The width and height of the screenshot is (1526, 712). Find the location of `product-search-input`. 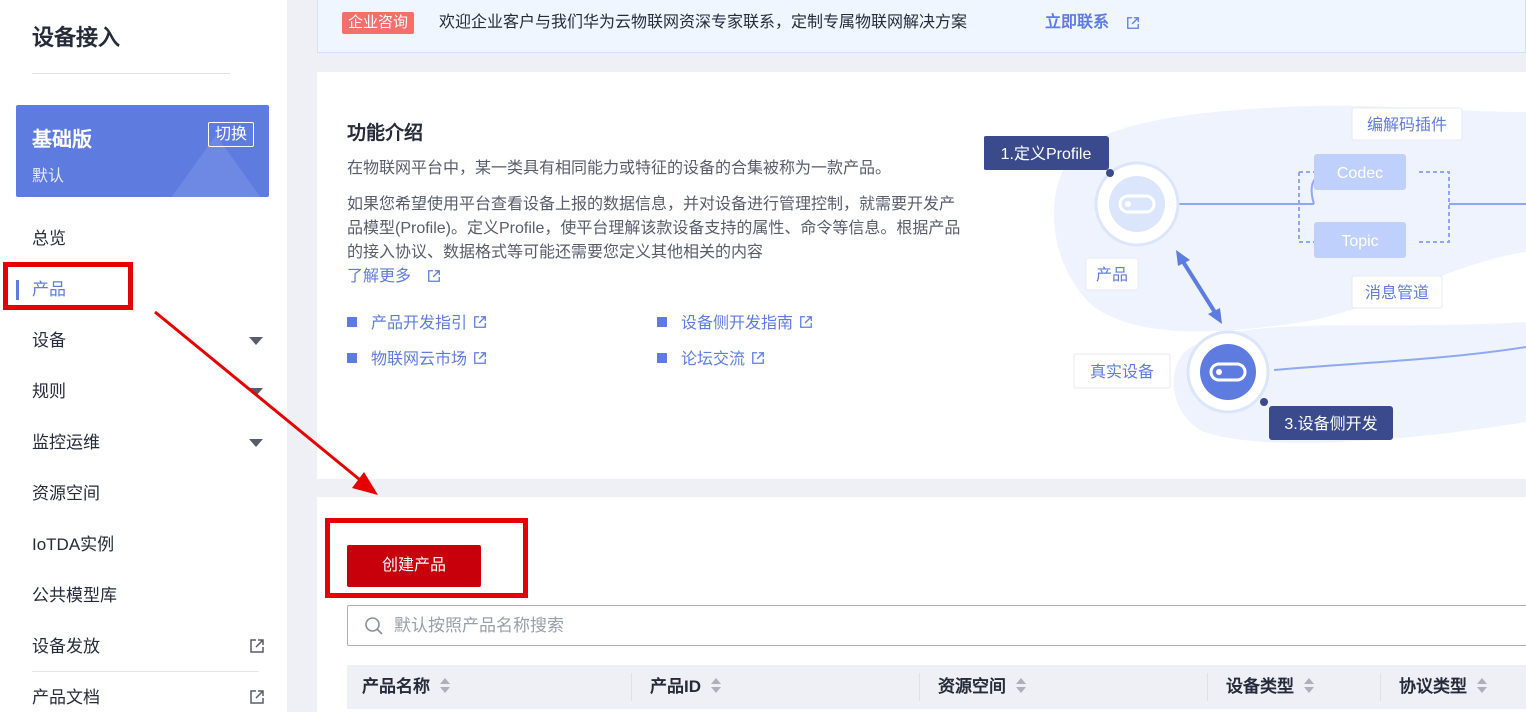

product-search-input is located at coordinates (944, 625).